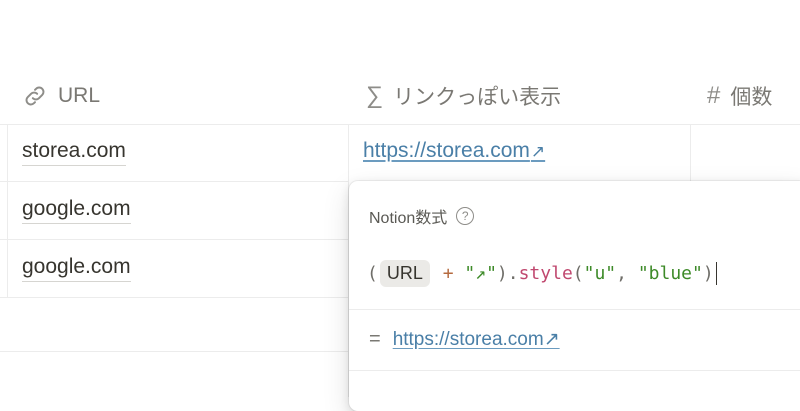 The width and height of the screenshot is (800, 411). I want to click on property-chip: URL, so click(404, 273).